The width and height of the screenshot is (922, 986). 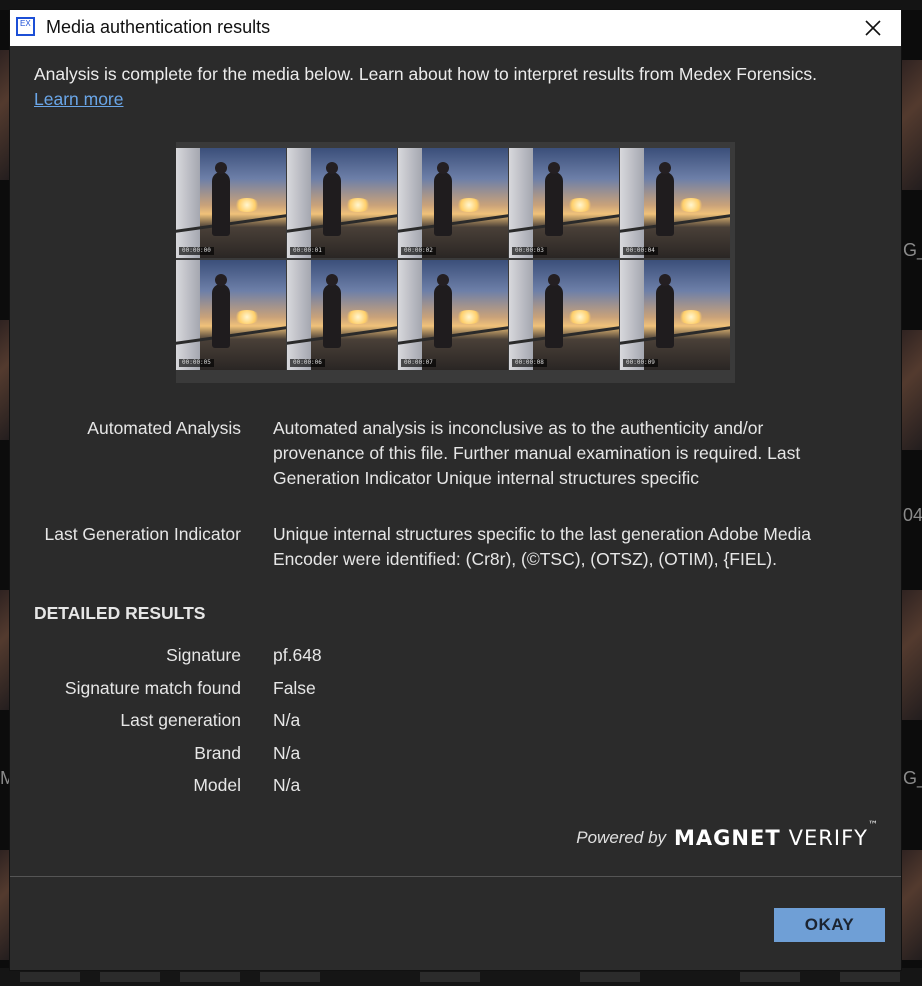 What do you see at coordinates (196, 363) in the screenshot?
I see `frame-timestamp: 00:00:05` at bounding box center [196, 363].